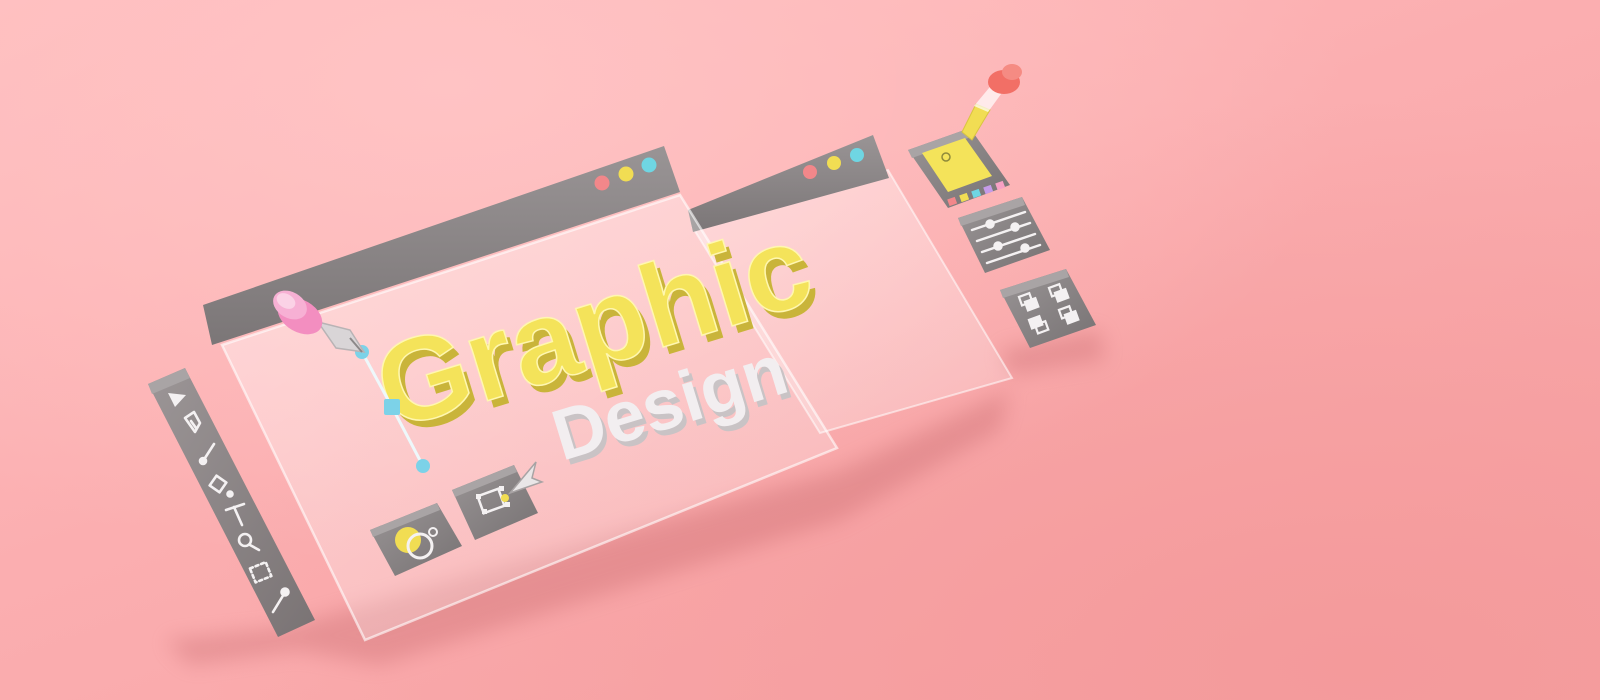 The image size is (1600, 700). Describe the element at coordinates (392, 407) in the screenshot. I see `anchor-point-handle` at that location.